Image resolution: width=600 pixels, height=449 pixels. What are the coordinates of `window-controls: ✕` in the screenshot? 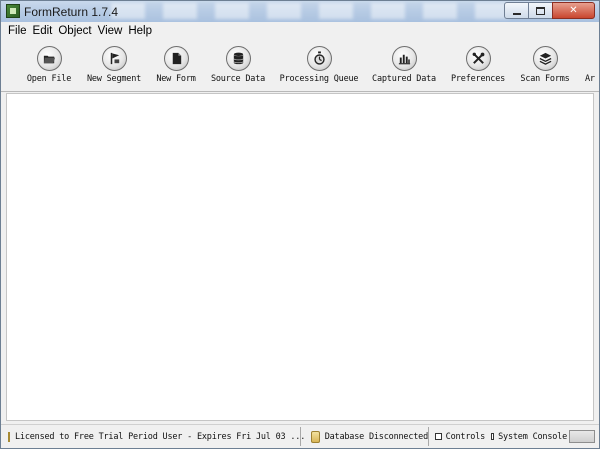 It's located at (549, 10).